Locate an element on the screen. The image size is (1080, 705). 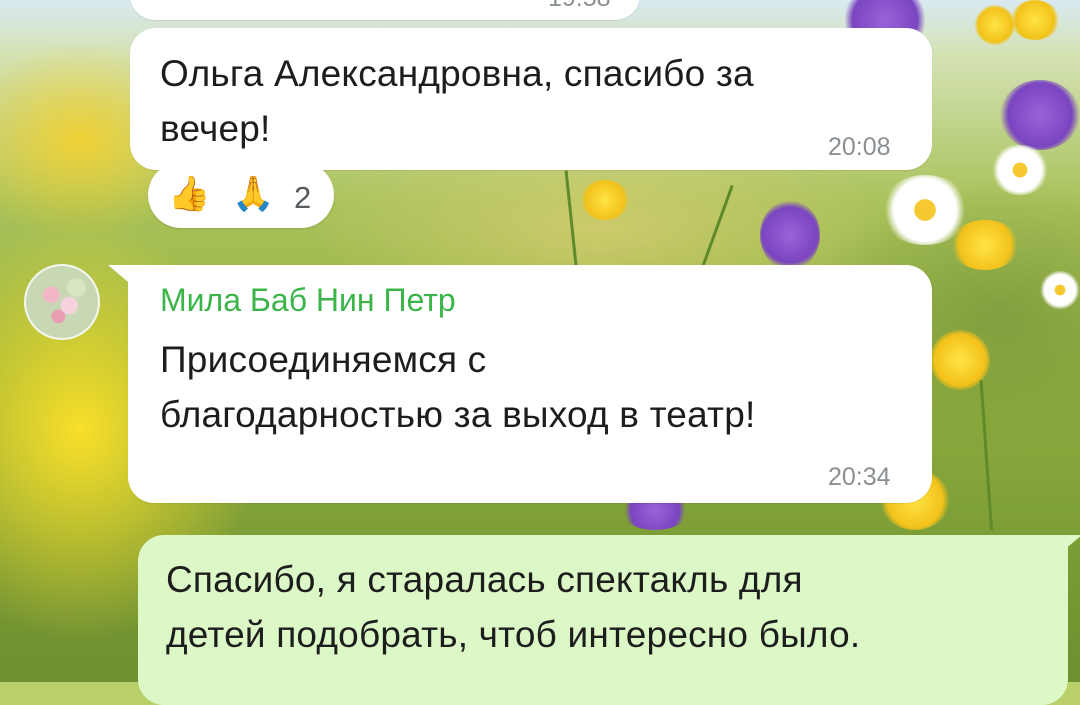
message-text-line: вечер! is located at coordinates (215, 128).